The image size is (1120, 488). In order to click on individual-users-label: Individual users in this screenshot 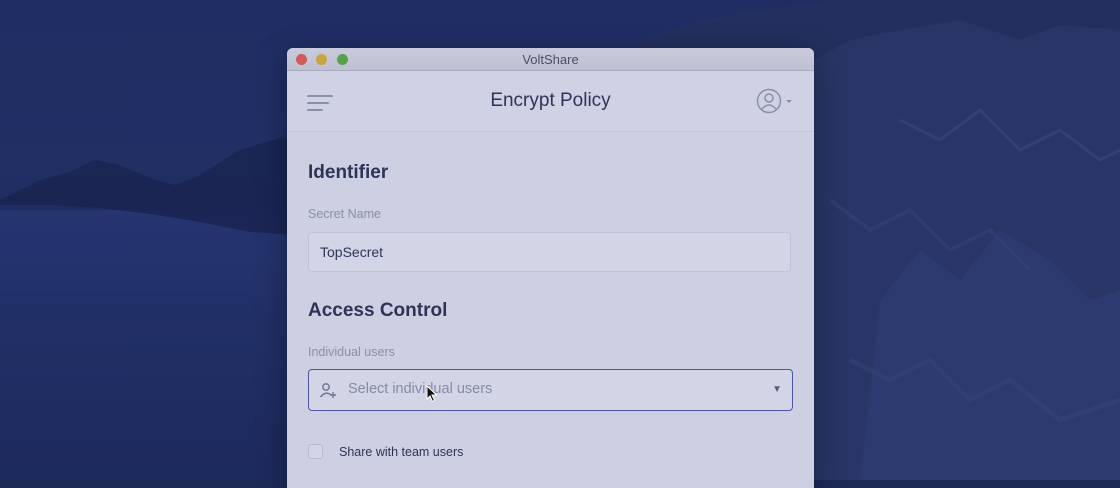, I will do `click(351, 352)`.